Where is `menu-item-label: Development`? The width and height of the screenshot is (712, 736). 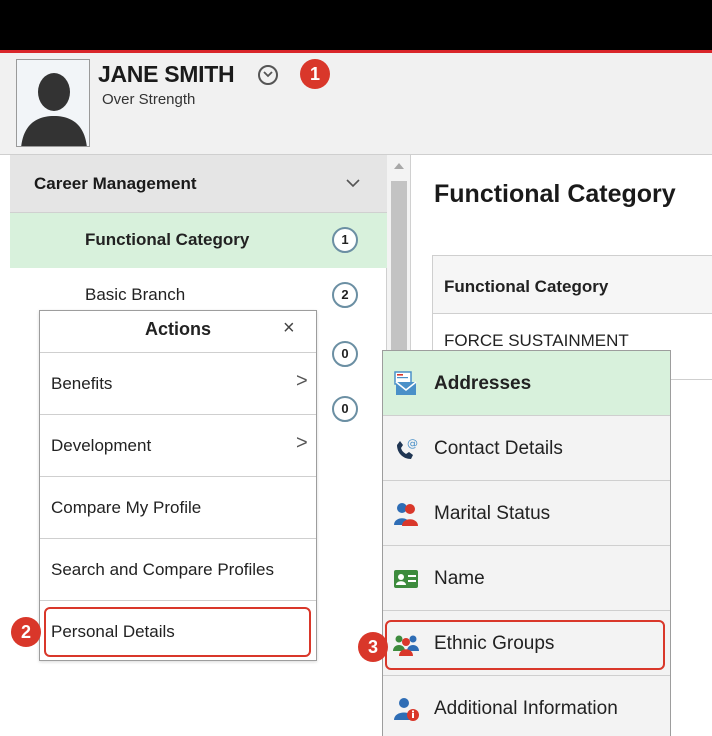
menu-item-label: Development is located at coordinates (101, 445).